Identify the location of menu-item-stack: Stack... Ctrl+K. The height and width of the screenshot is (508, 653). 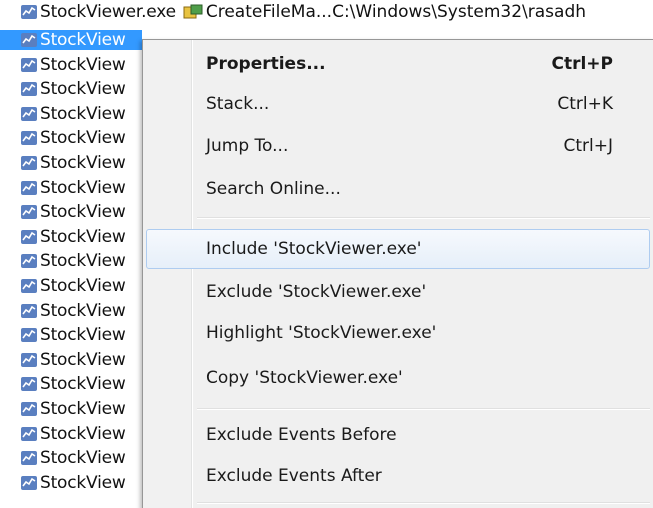
(398, 104).